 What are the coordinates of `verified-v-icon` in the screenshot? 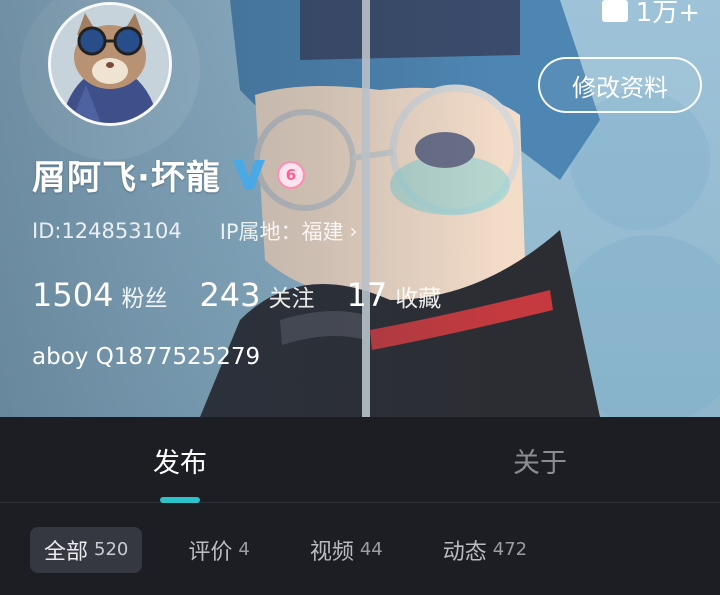 It's located at (248, 174).